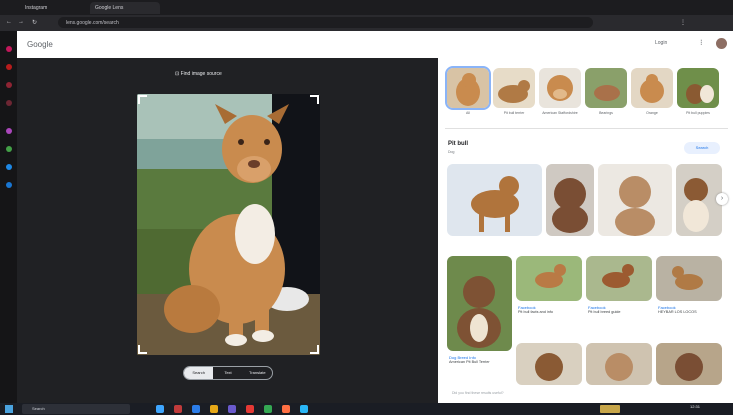 The width and height of the screenshot is (733, 415). Describe the element at coordinates (677, 312) in the screenshot. I see `result-caption: HEYBAR LOS LOCOS` at that location.